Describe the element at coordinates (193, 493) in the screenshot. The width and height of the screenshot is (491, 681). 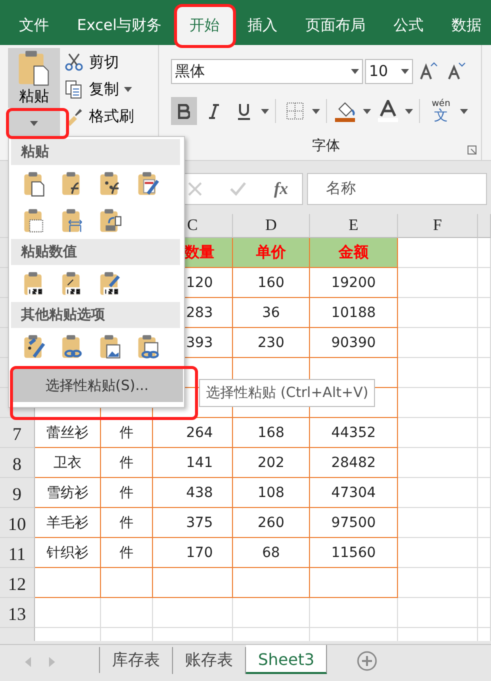
I see `table-cell: 438` at that location.